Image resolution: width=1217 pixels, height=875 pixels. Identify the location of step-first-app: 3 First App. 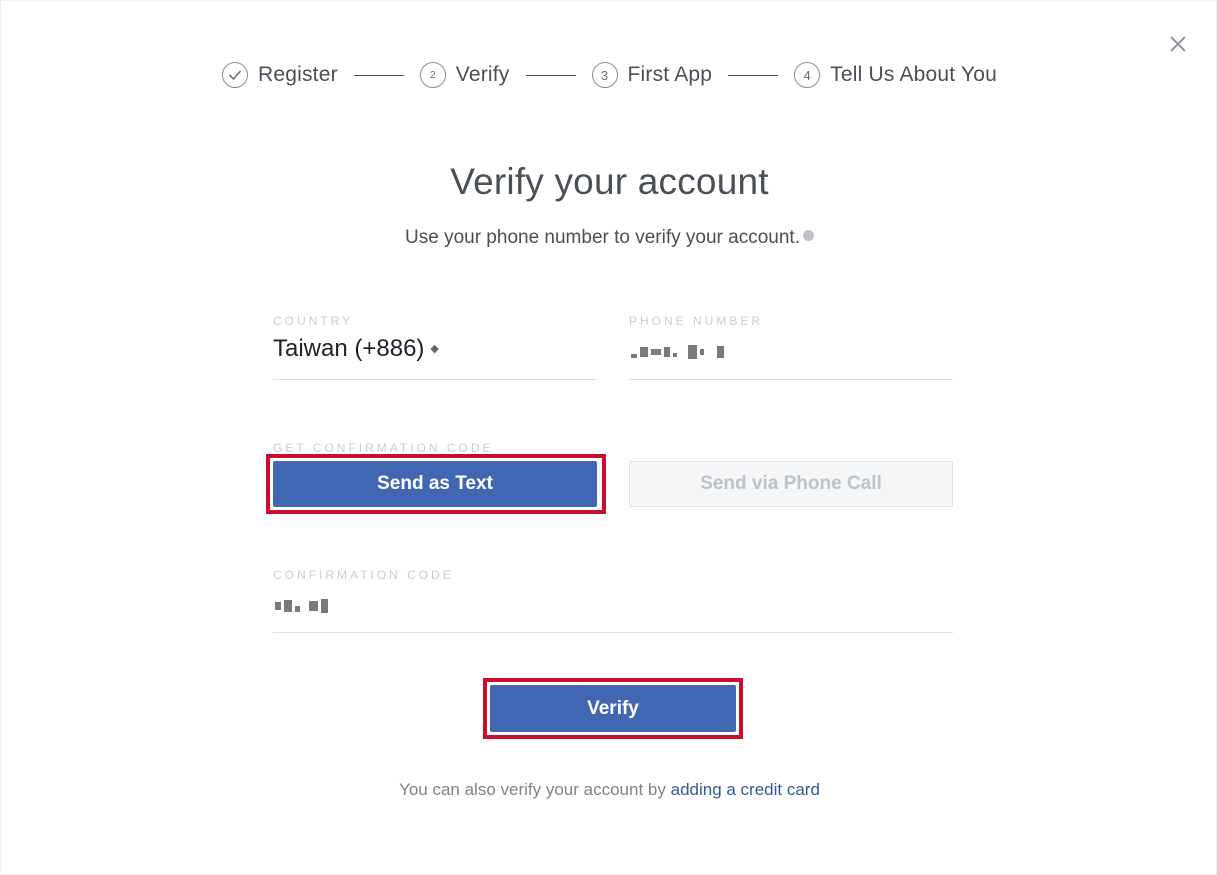
(652, 75).